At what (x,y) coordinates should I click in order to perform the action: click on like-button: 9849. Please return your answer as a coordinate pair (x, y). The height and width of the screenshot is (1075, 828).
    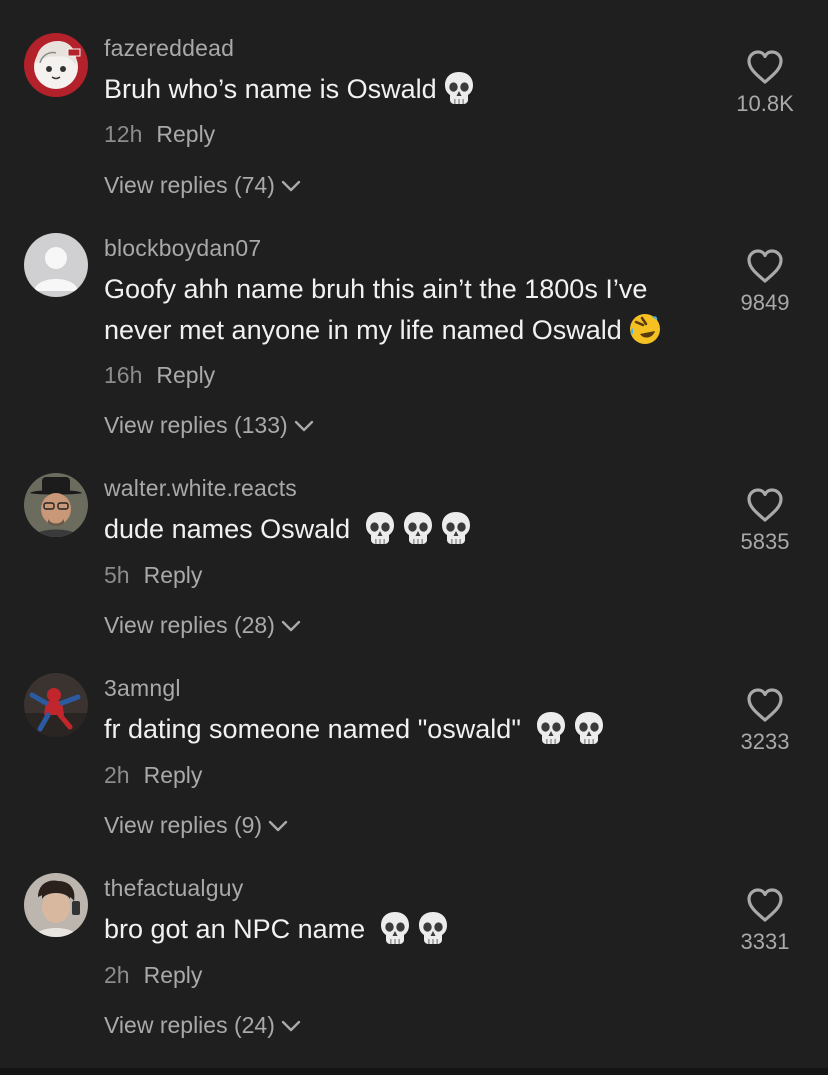
    Looking at the image, I should click on (765, 282).